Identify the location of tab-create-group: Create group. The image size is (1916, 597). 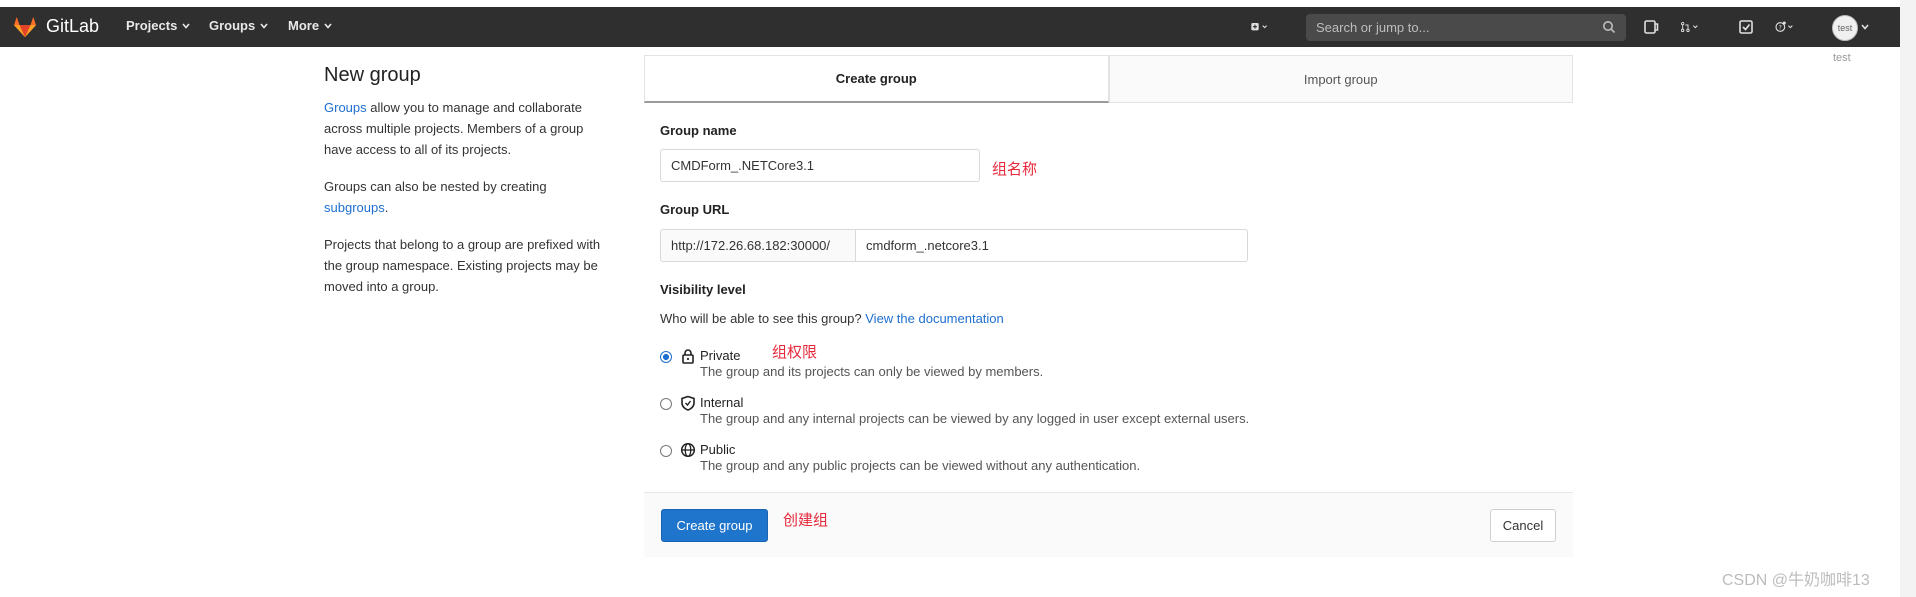
(876, 79).